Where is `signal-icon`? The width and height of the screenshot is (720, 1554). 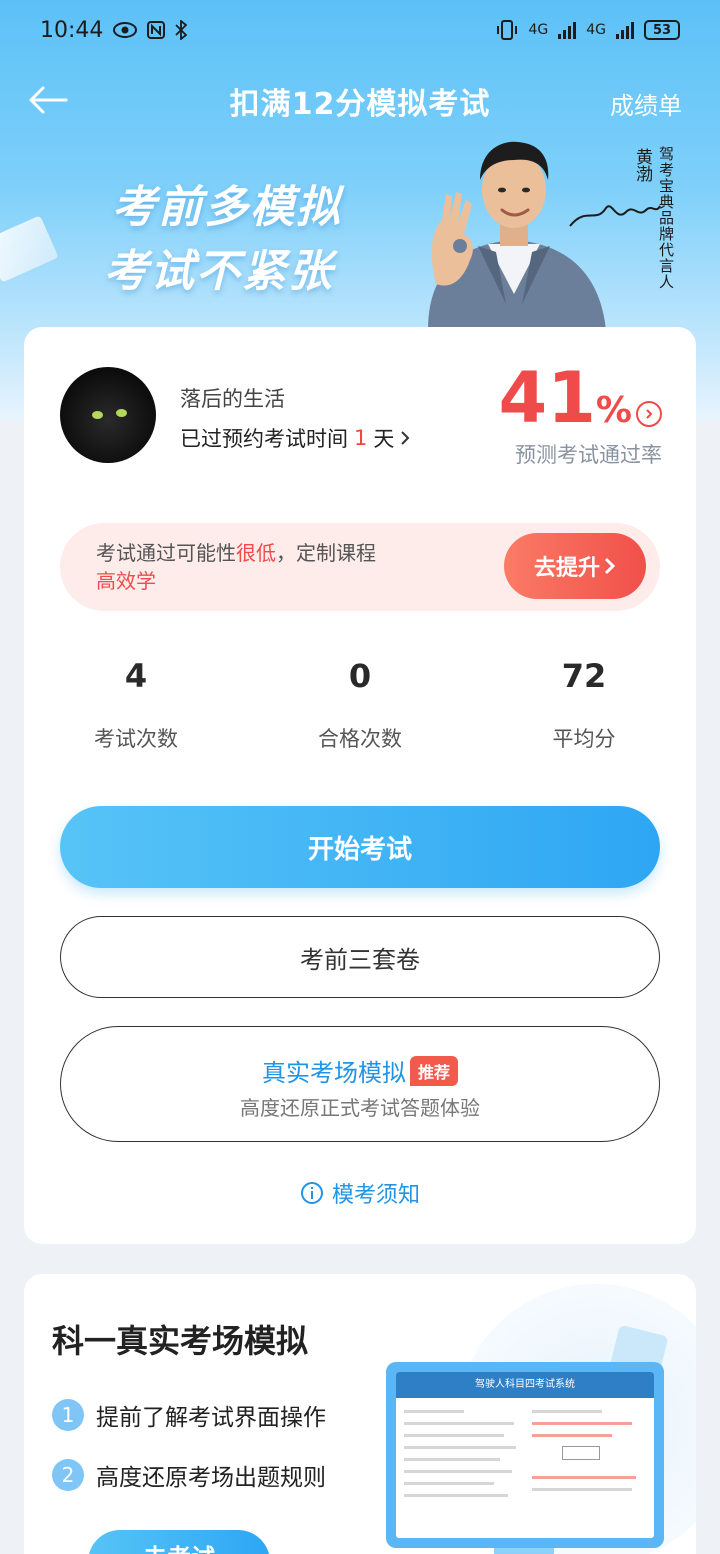
signal-icon is located at coordinates (567, 30).